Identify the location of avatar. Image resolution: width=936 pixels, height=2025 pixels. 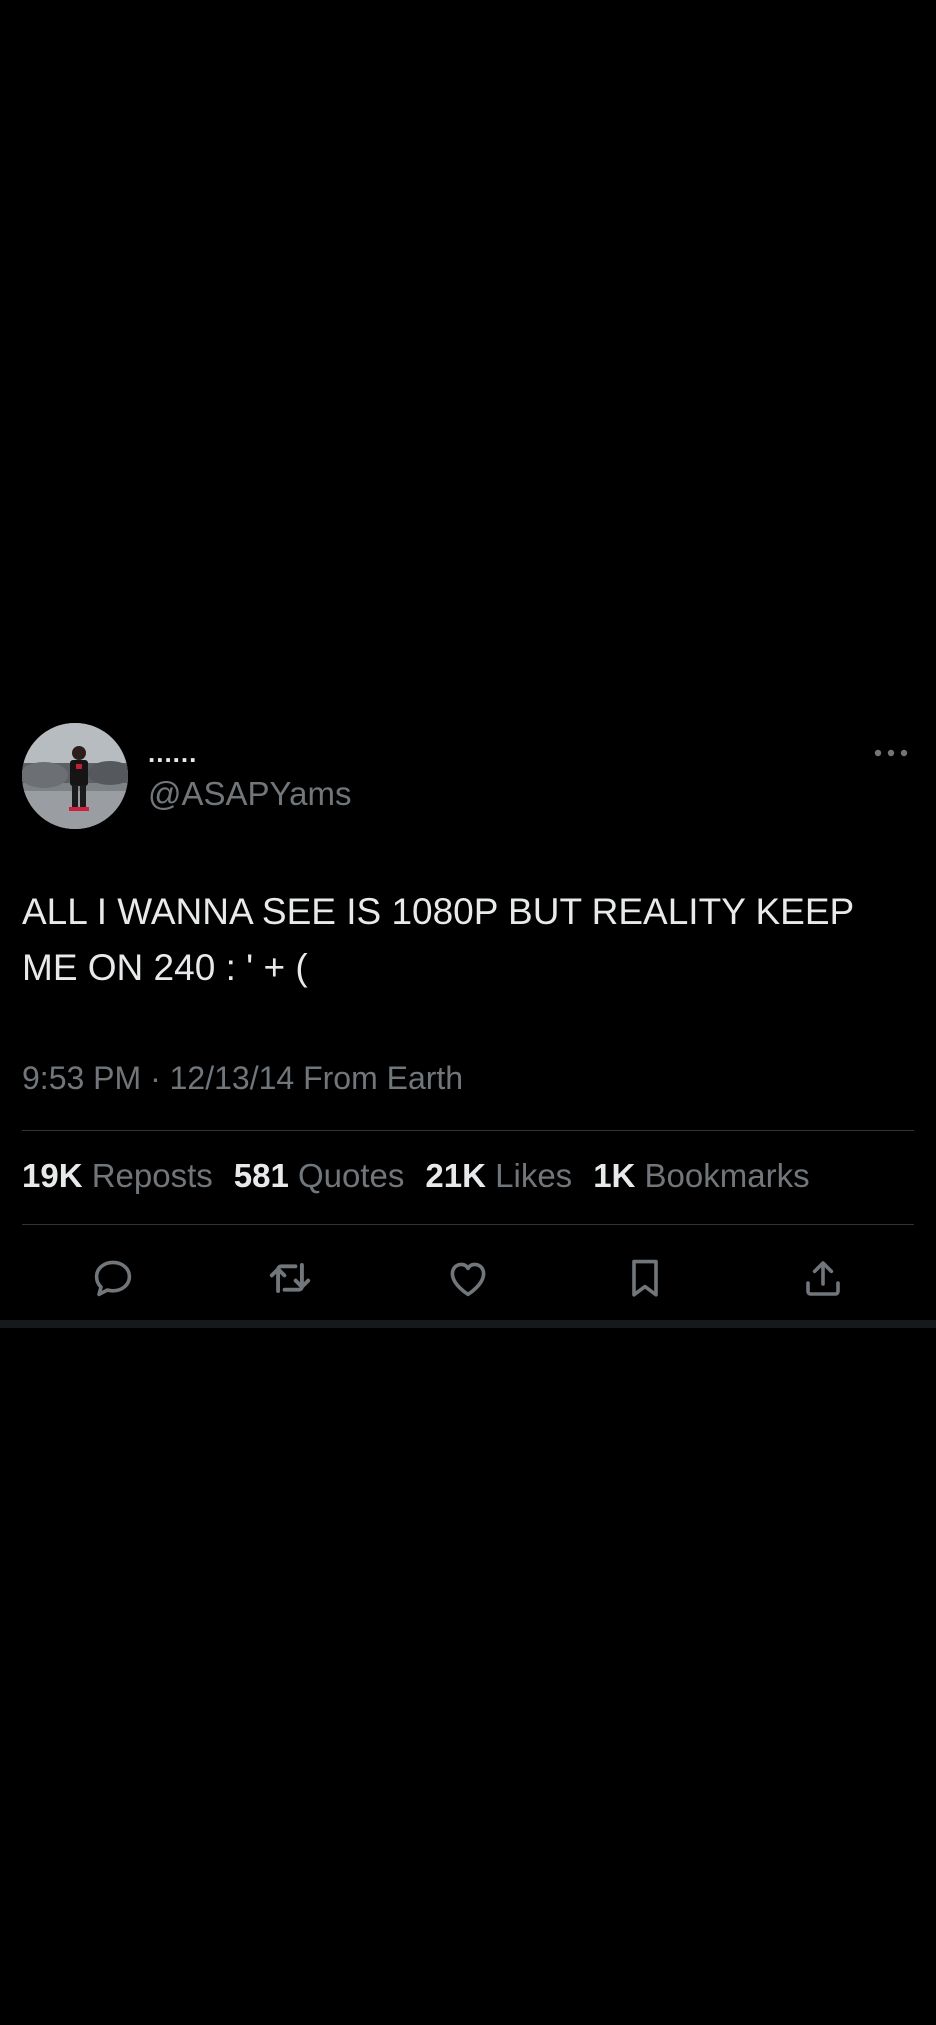
(75, 776).